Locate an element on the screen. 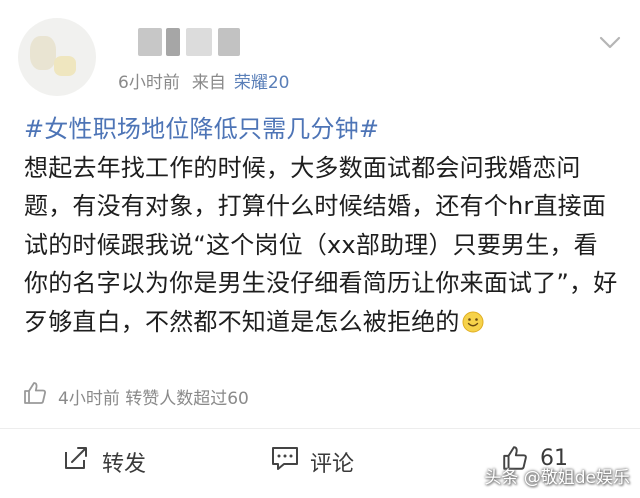 The height and width of the screenshot is (498, 640). chevron-down-icon is located at coordinates (610, 43).